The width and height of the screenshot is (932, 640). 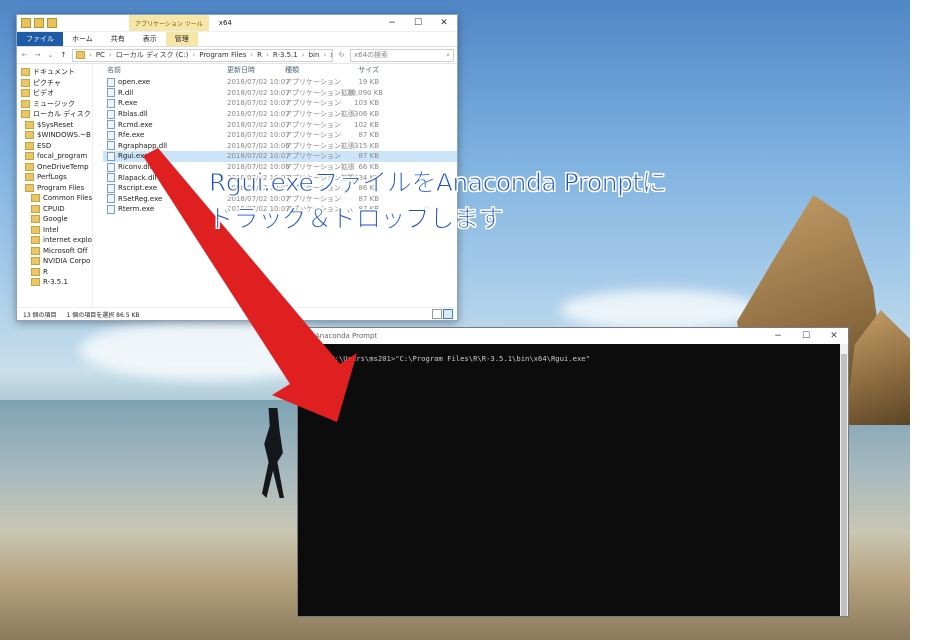 I want to click on breadcrumb-item: bin, so click(x=314, y=55).